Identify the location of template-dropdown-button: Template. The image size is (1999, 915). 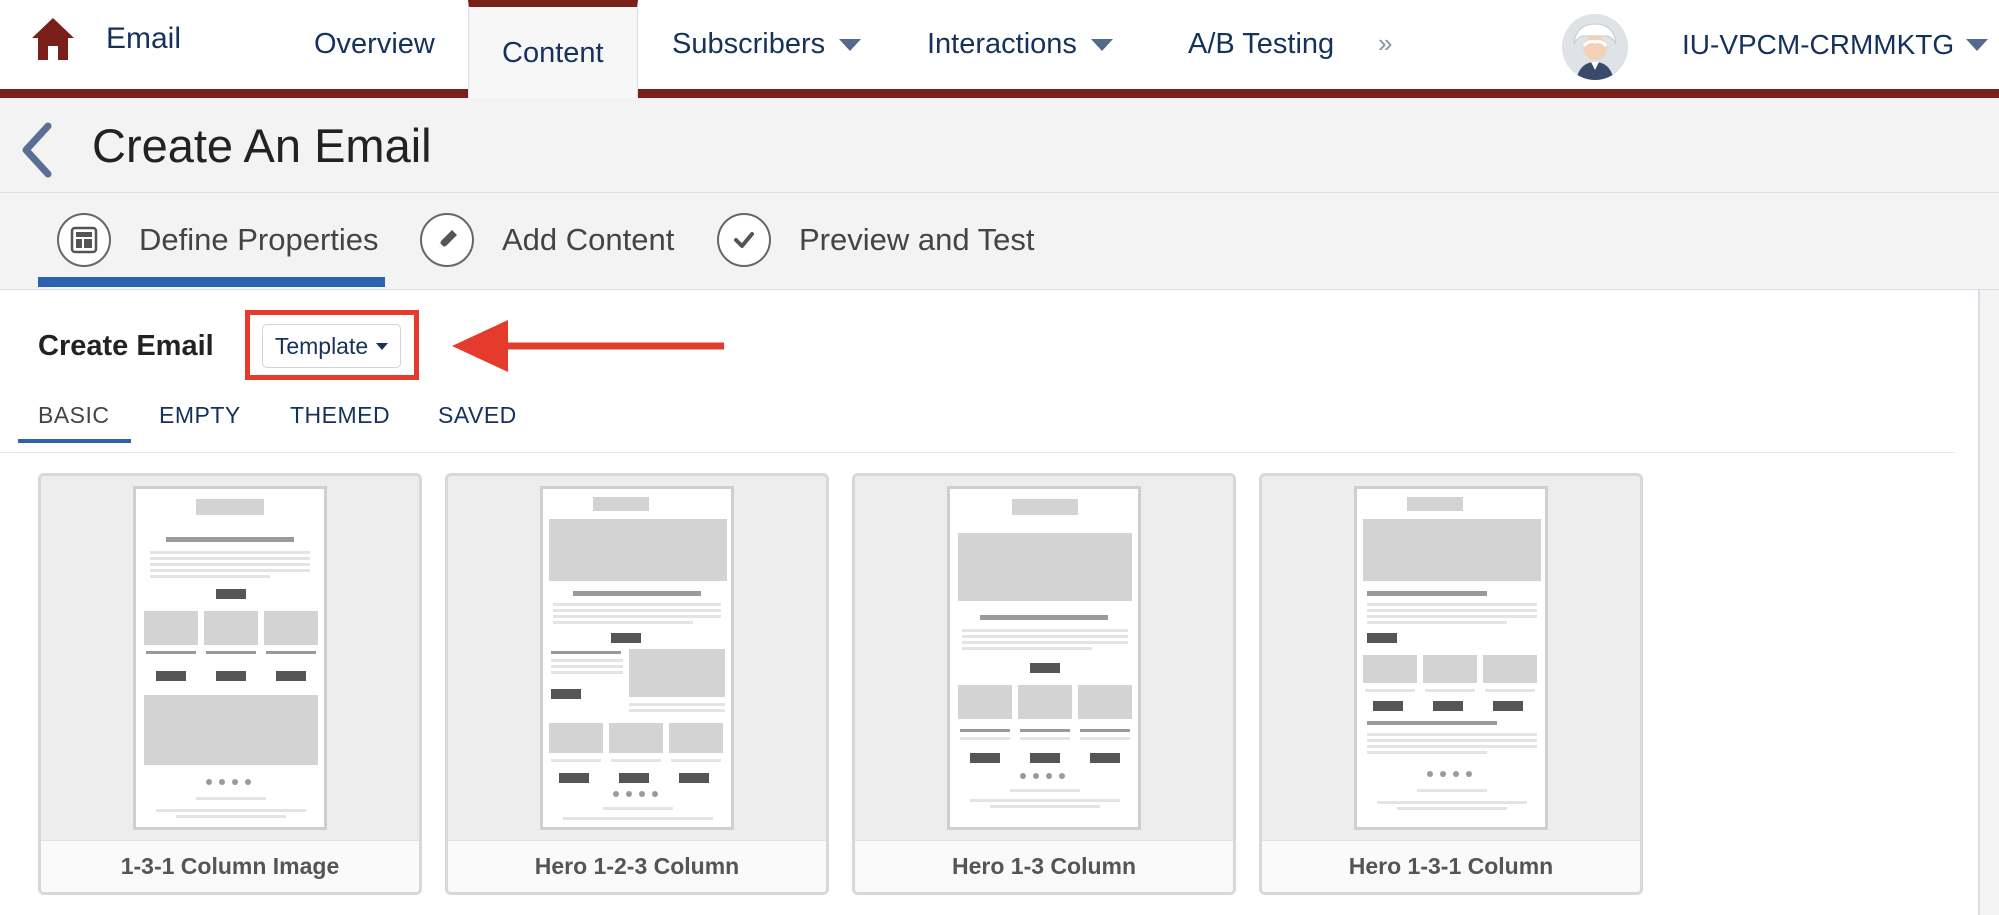
(331, 346).